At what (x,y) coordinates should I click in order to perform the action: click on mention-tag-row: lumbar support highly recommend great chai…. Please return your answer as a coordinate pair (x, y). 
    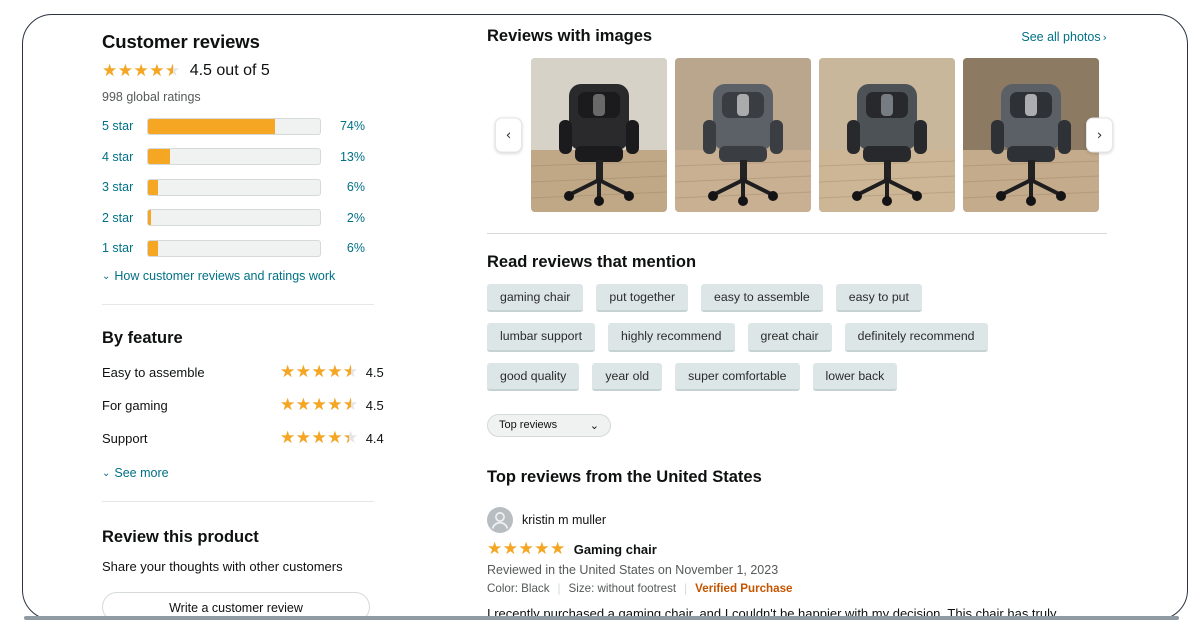
    Looking at the image, I should click on (797, 337).